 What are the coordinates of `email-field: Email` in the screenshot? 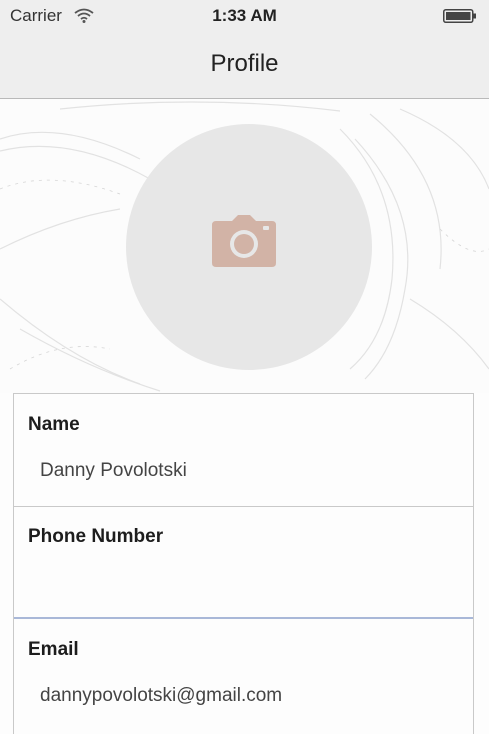 It's located at (243, 675).